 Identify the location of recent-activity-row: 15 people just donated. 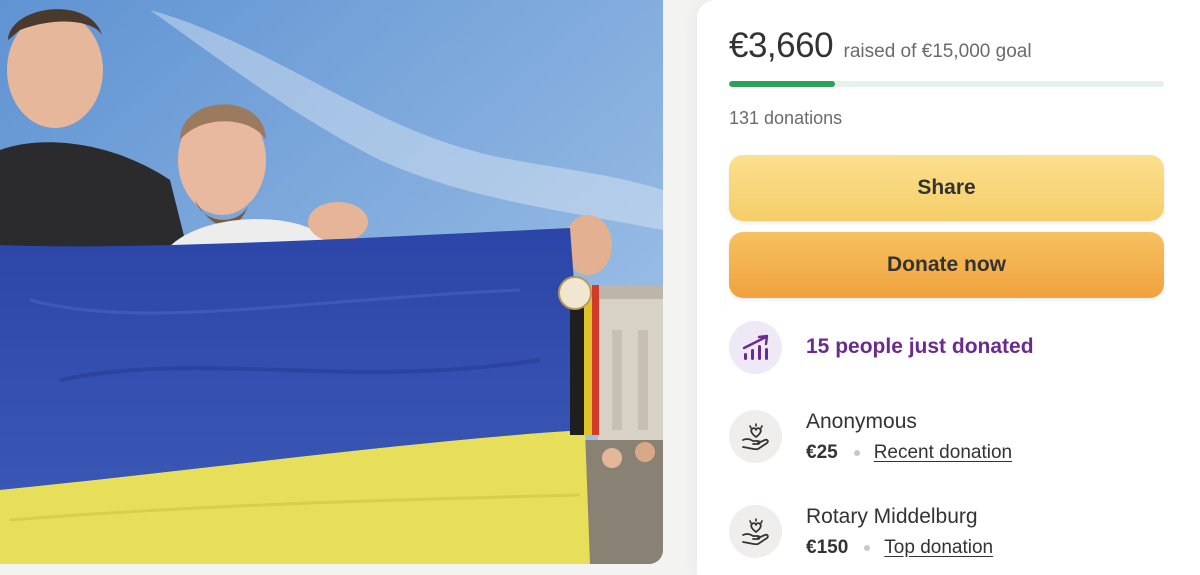
(954, 349).